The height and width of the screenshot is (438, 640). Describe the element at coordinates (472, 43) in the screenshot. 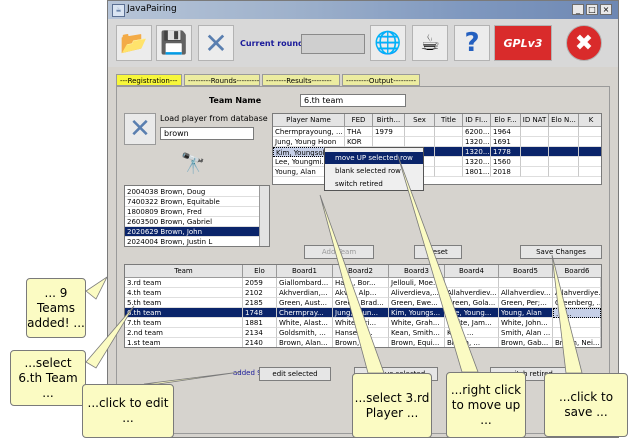

I see `help-button: ?` at that location.